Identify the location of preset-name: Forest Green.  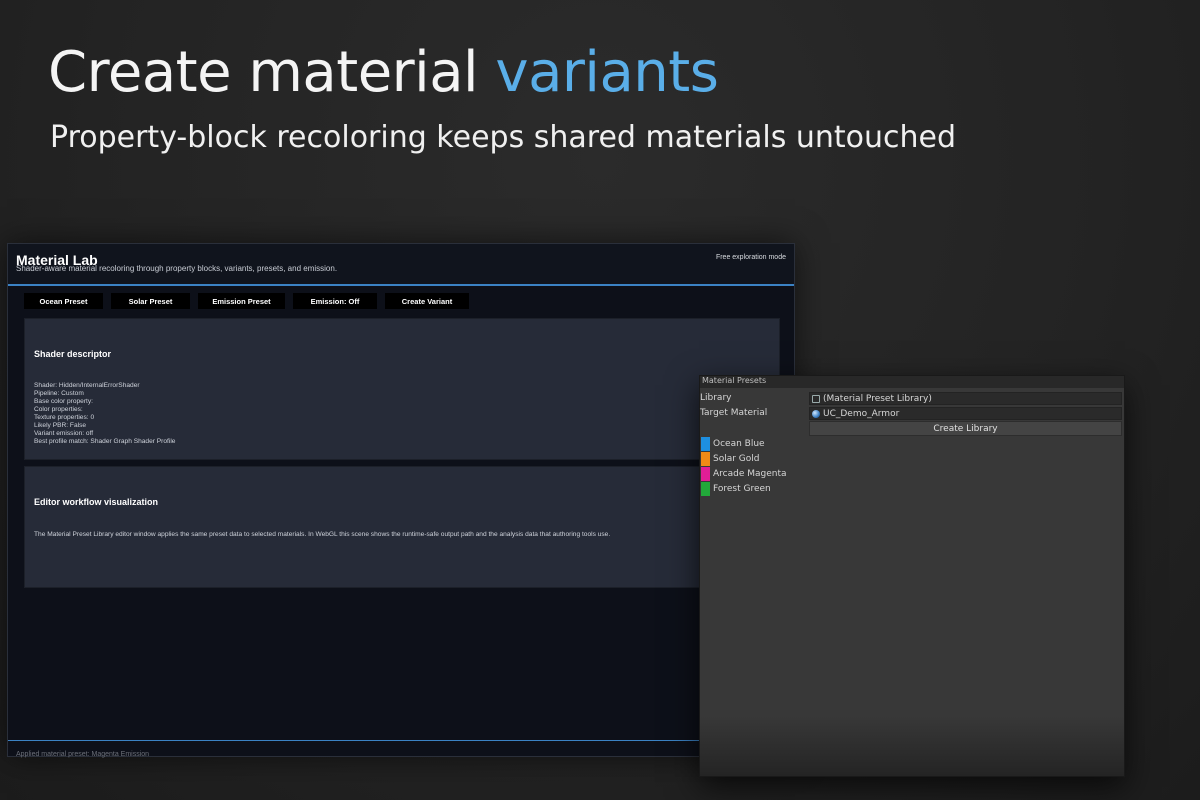
(742, 489).